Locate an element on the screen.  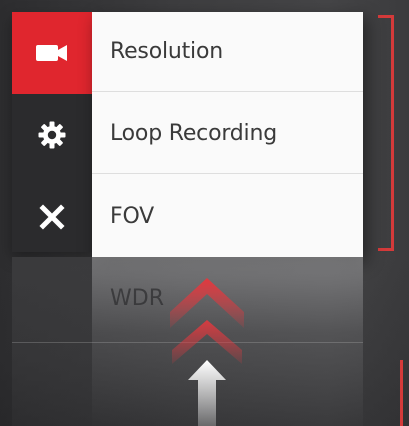
menu-item-fov: FOV is located at coordinates (227, 216).